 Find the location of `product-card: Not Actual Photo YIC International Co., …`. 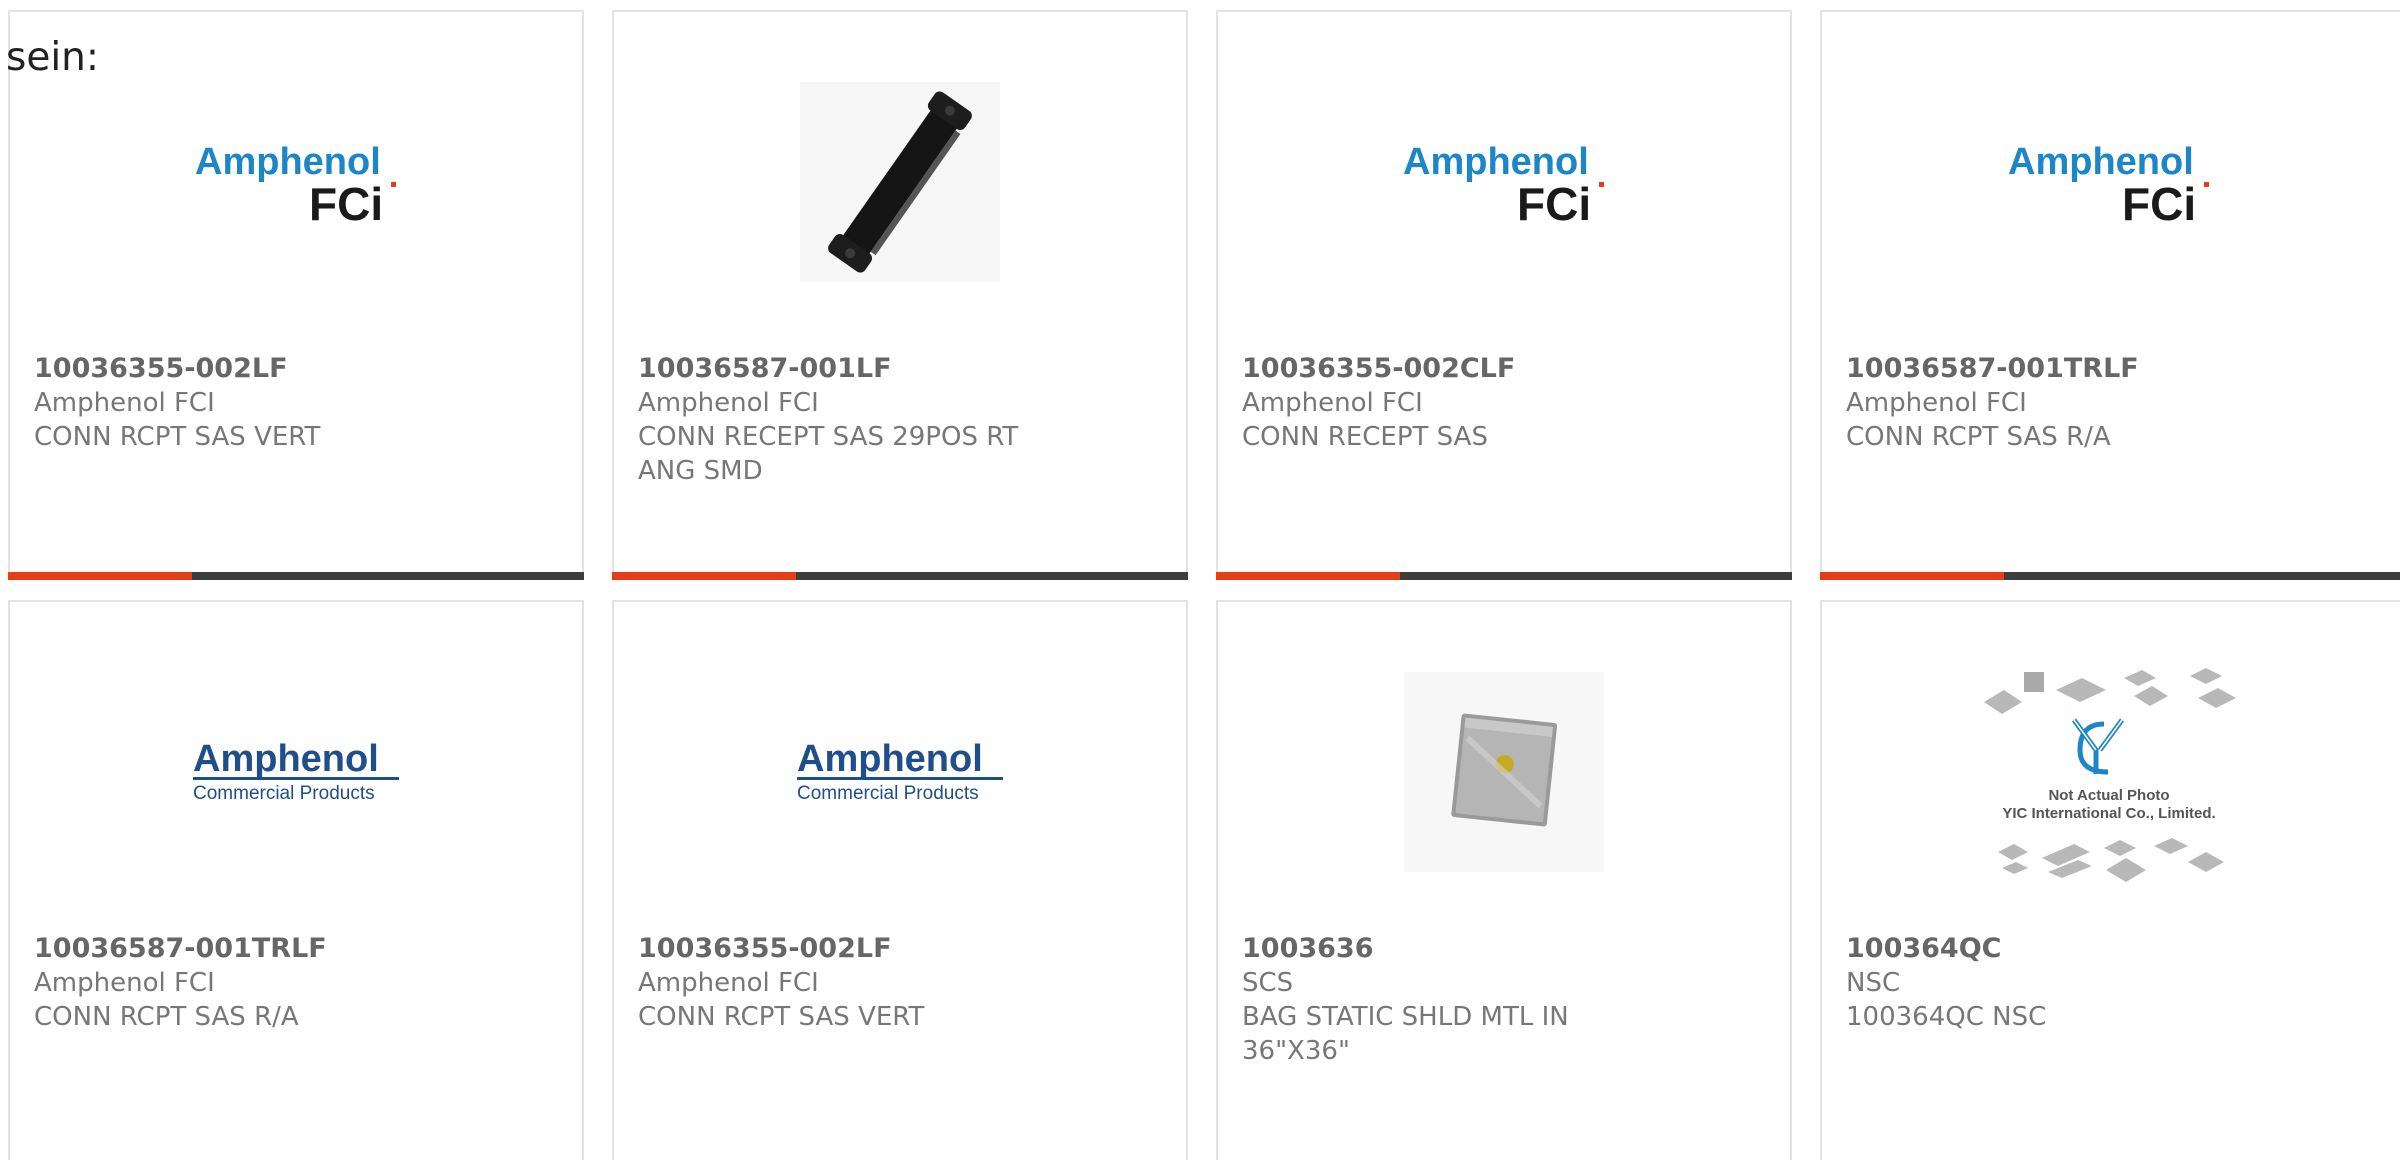

product-card: Not Actual Photo YIC International Co., … is located at coordinates (2110, 880).